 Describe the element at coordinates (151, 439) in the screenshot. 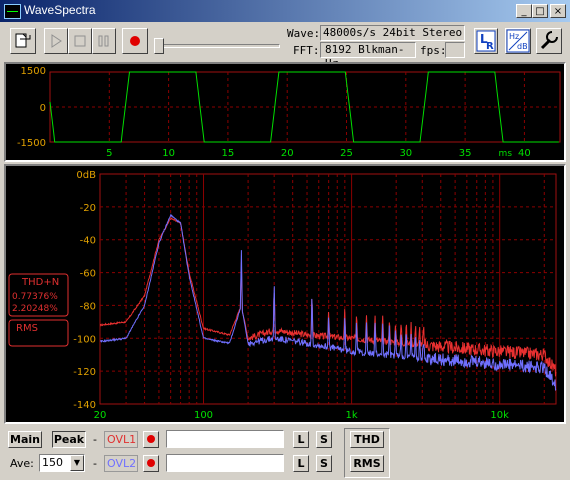

I see `record-l1-button` at that location.